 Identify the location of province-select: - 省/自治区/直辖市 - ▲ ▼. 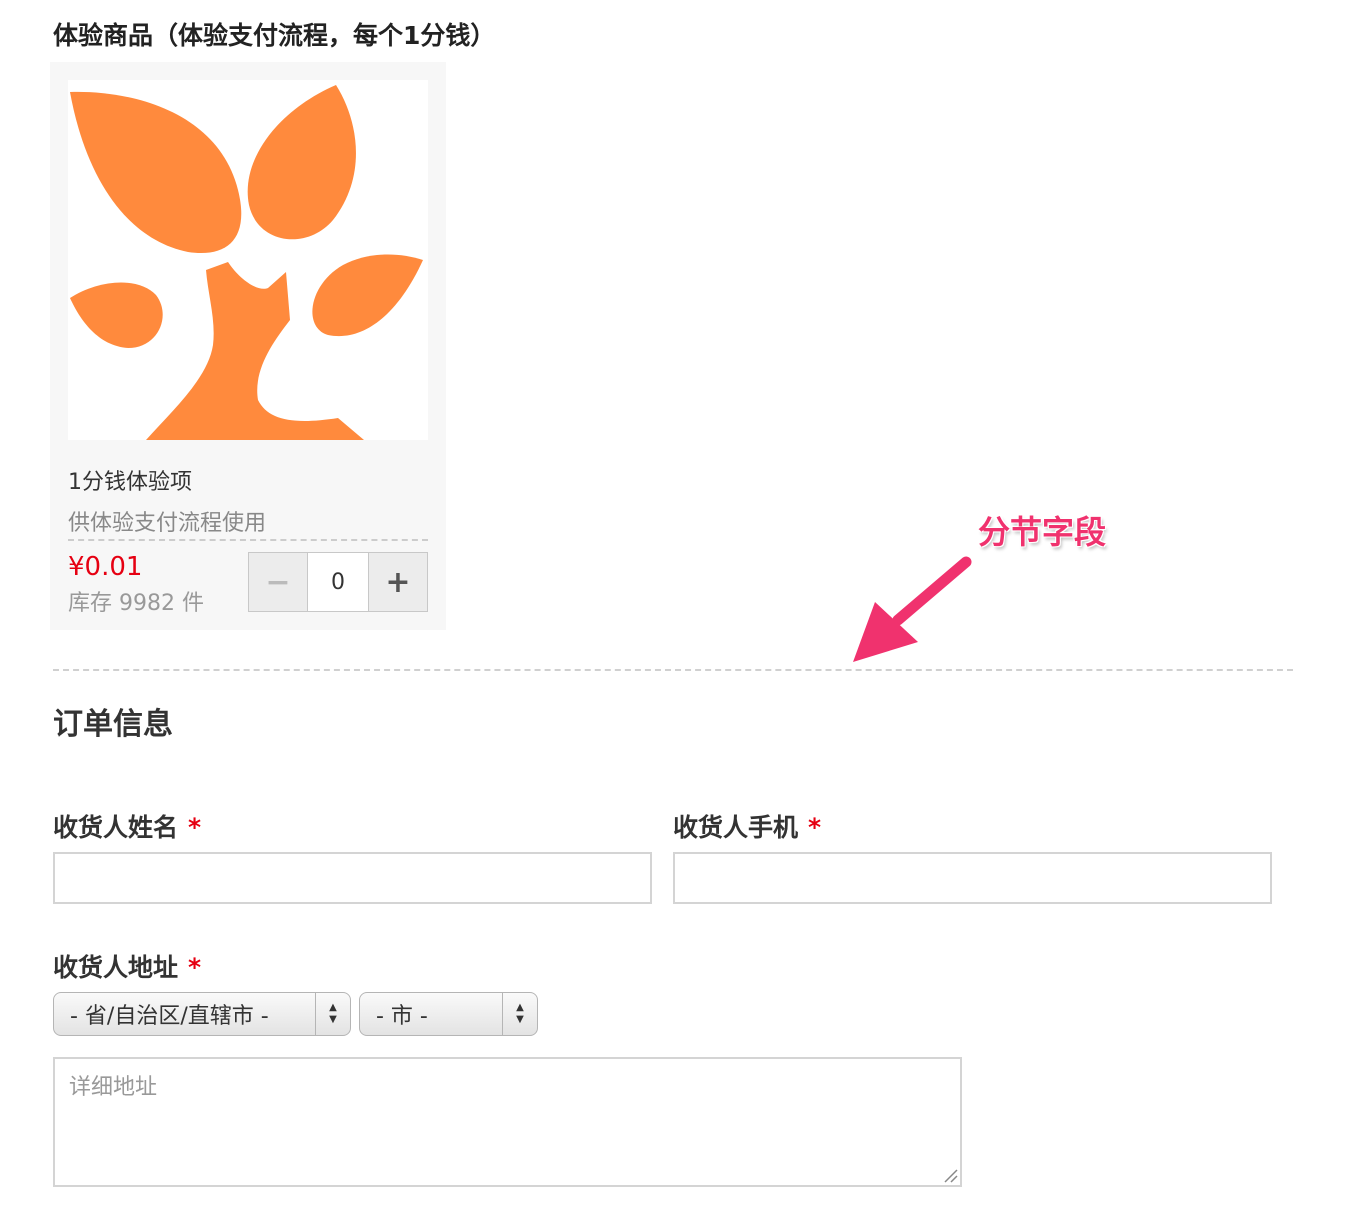
(202, 1014).